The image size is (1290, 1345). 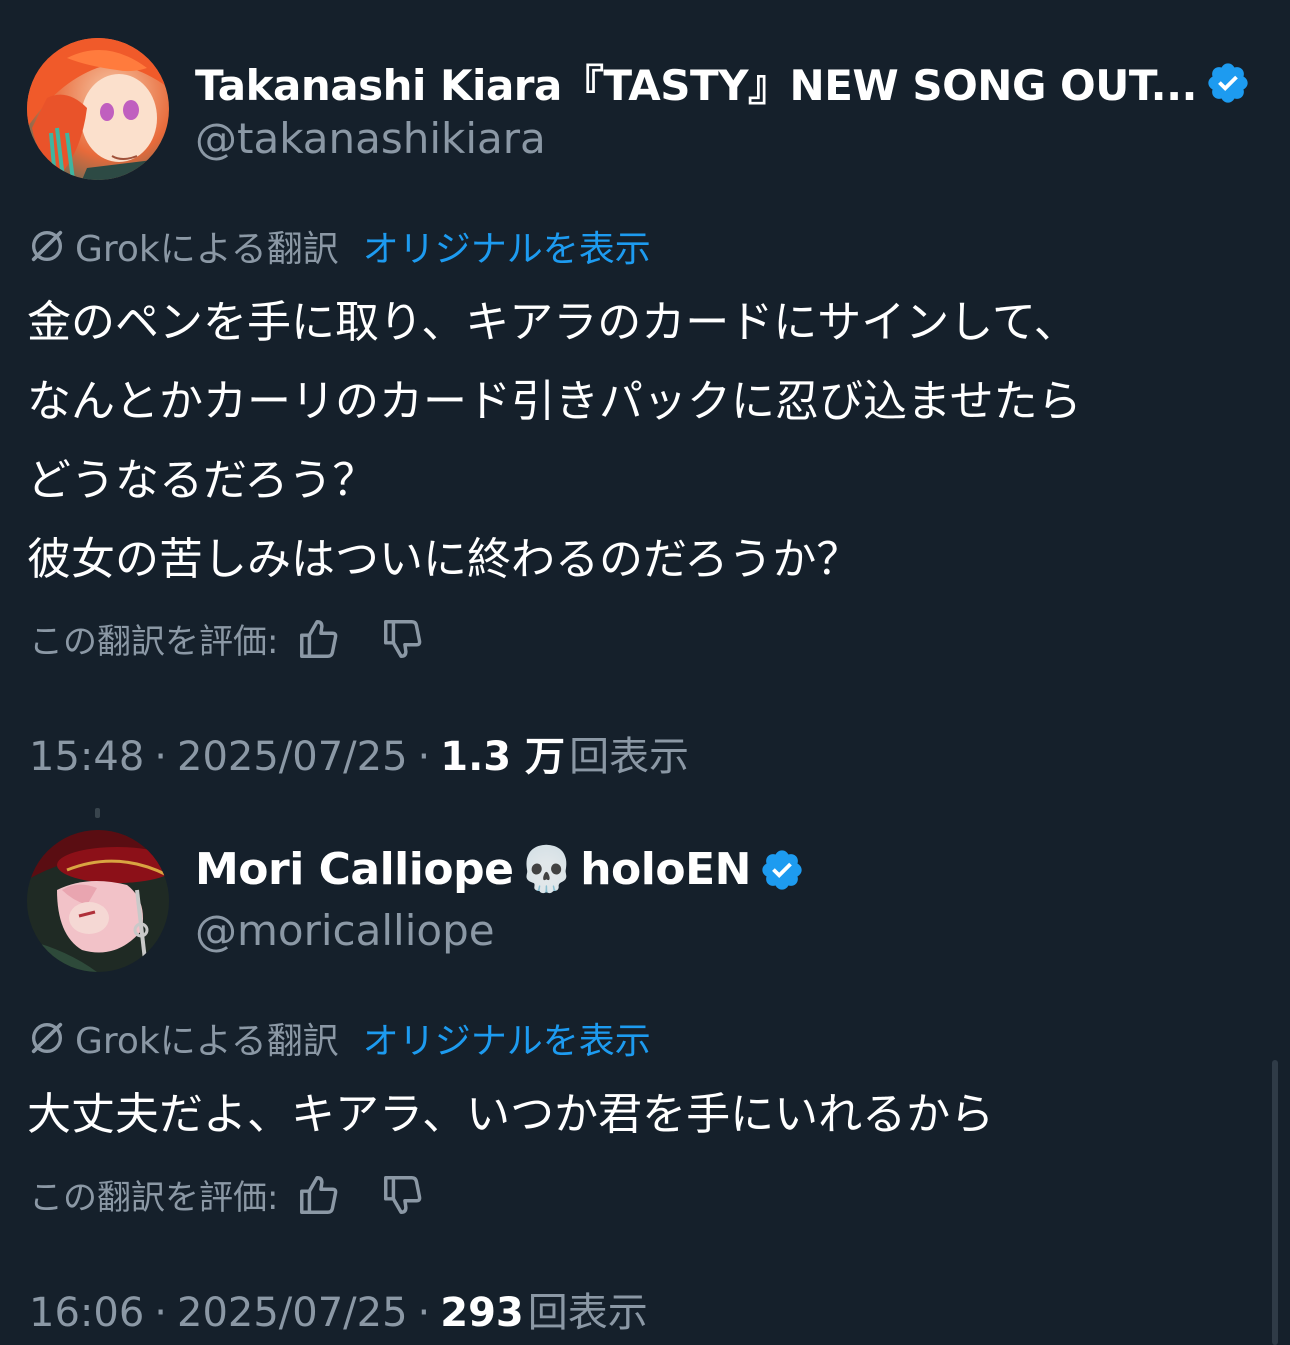 I want to click on post-meta: 15:48 · 2025/07/25 · 1.3 万 回表示, so click(x=359, y=753).